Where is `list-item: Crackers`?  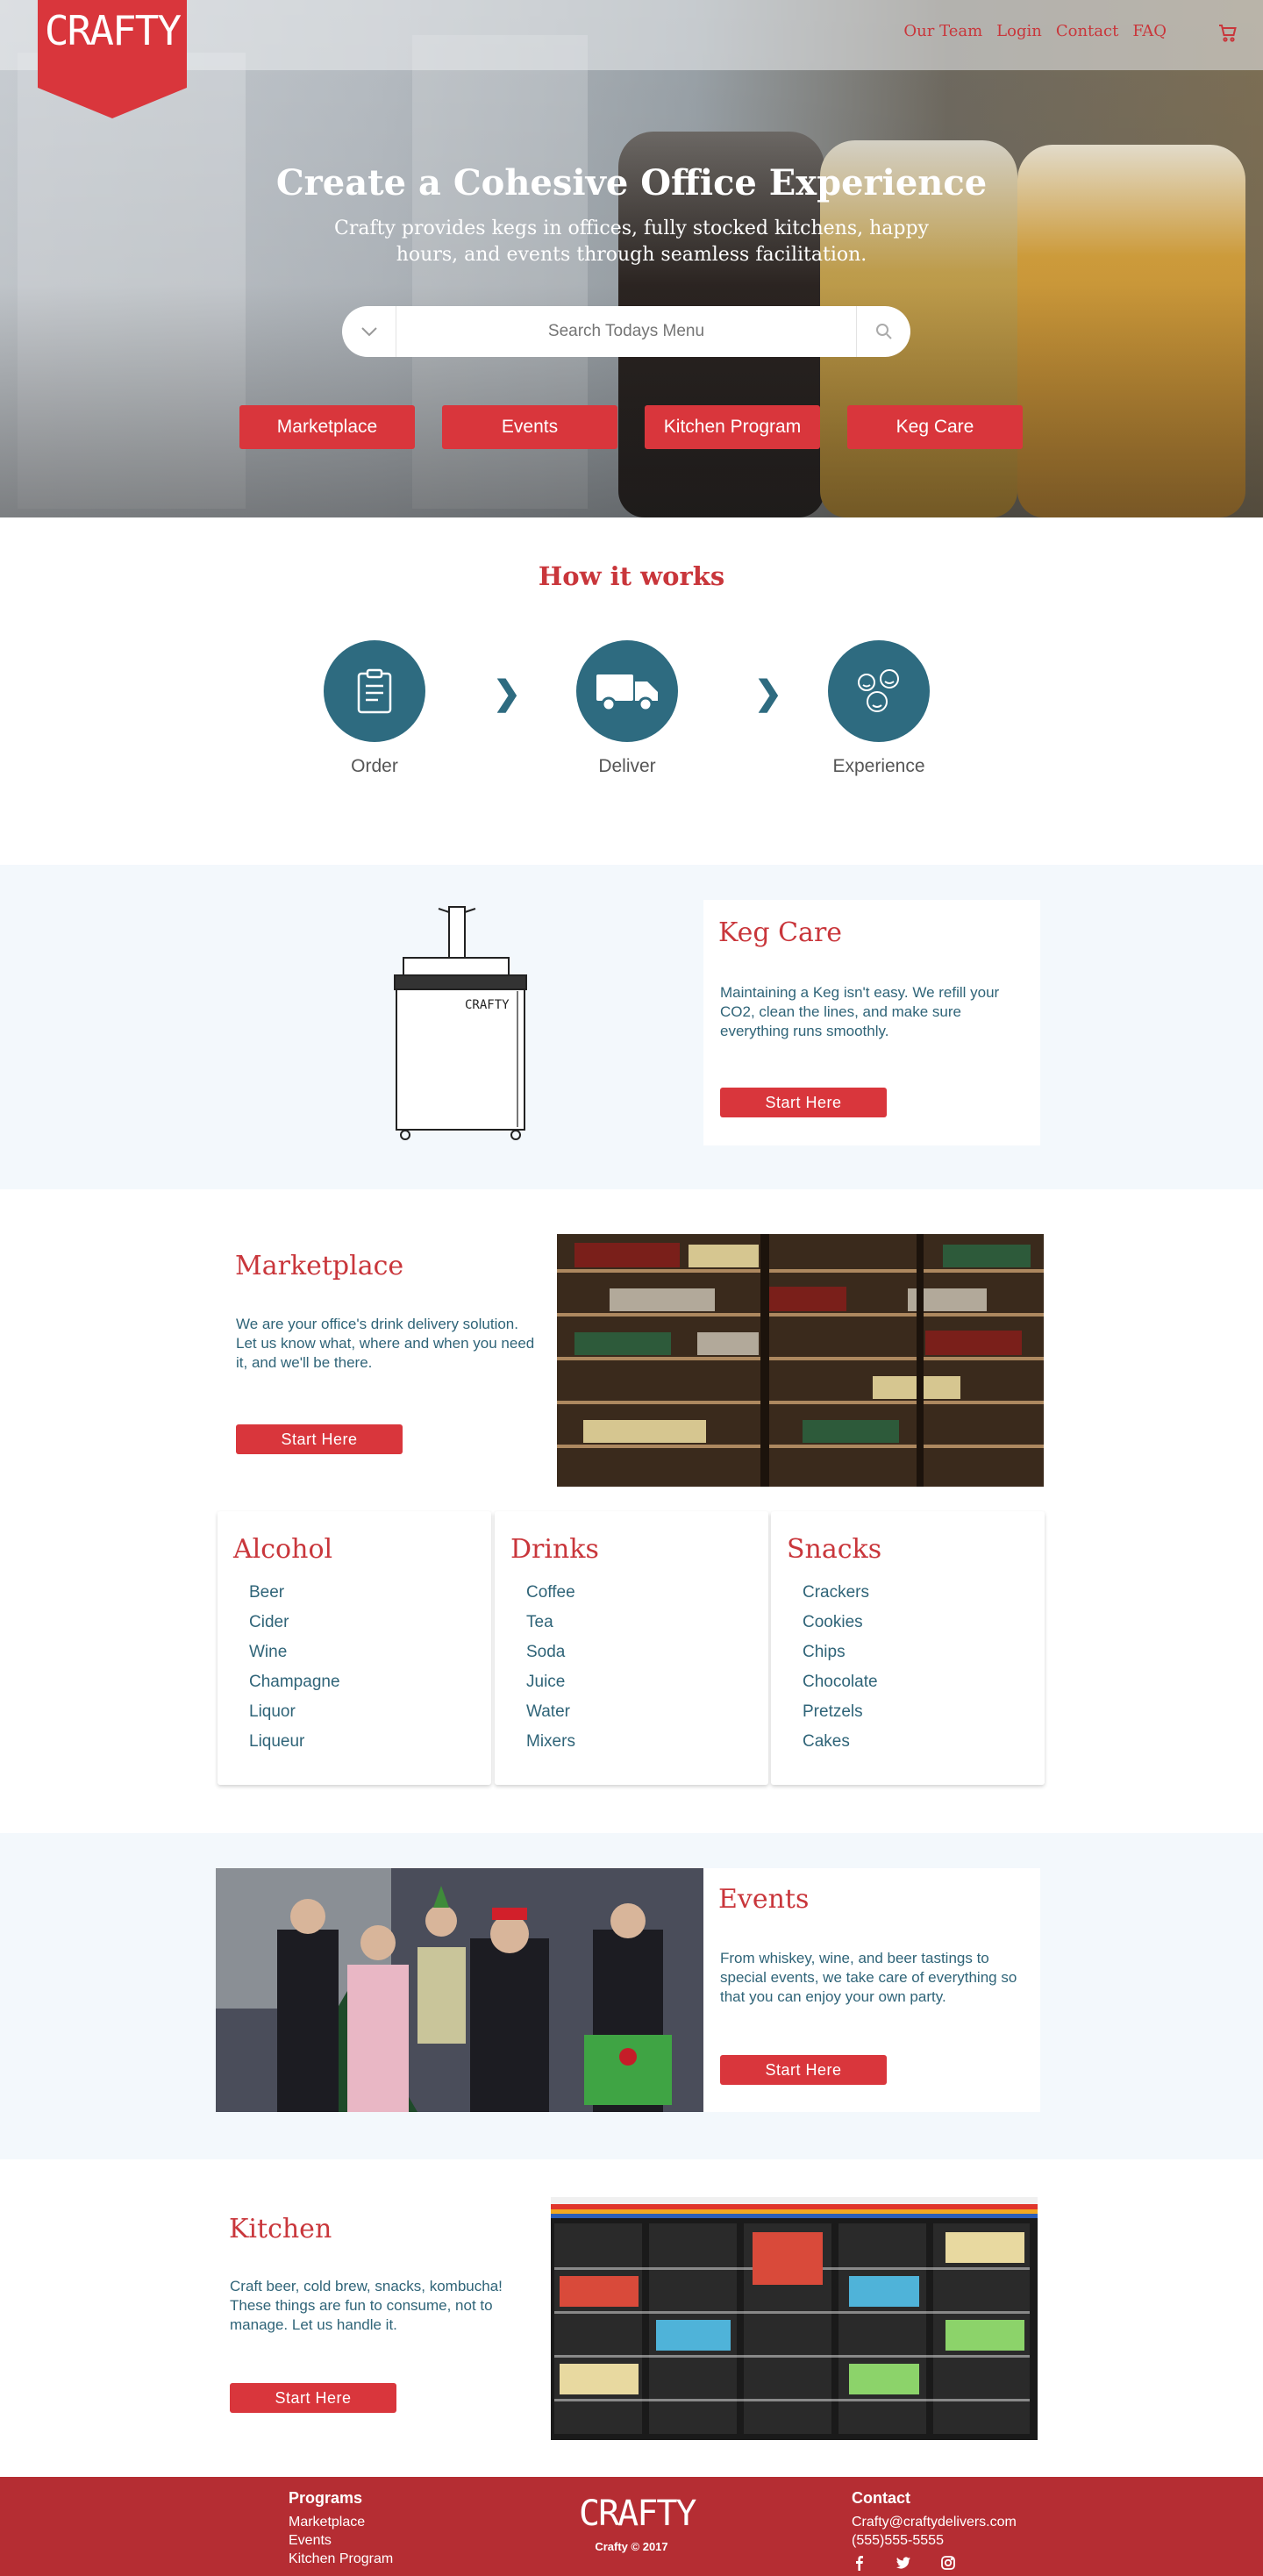 list-item: Crackers is located at coordinates (840, 1593).